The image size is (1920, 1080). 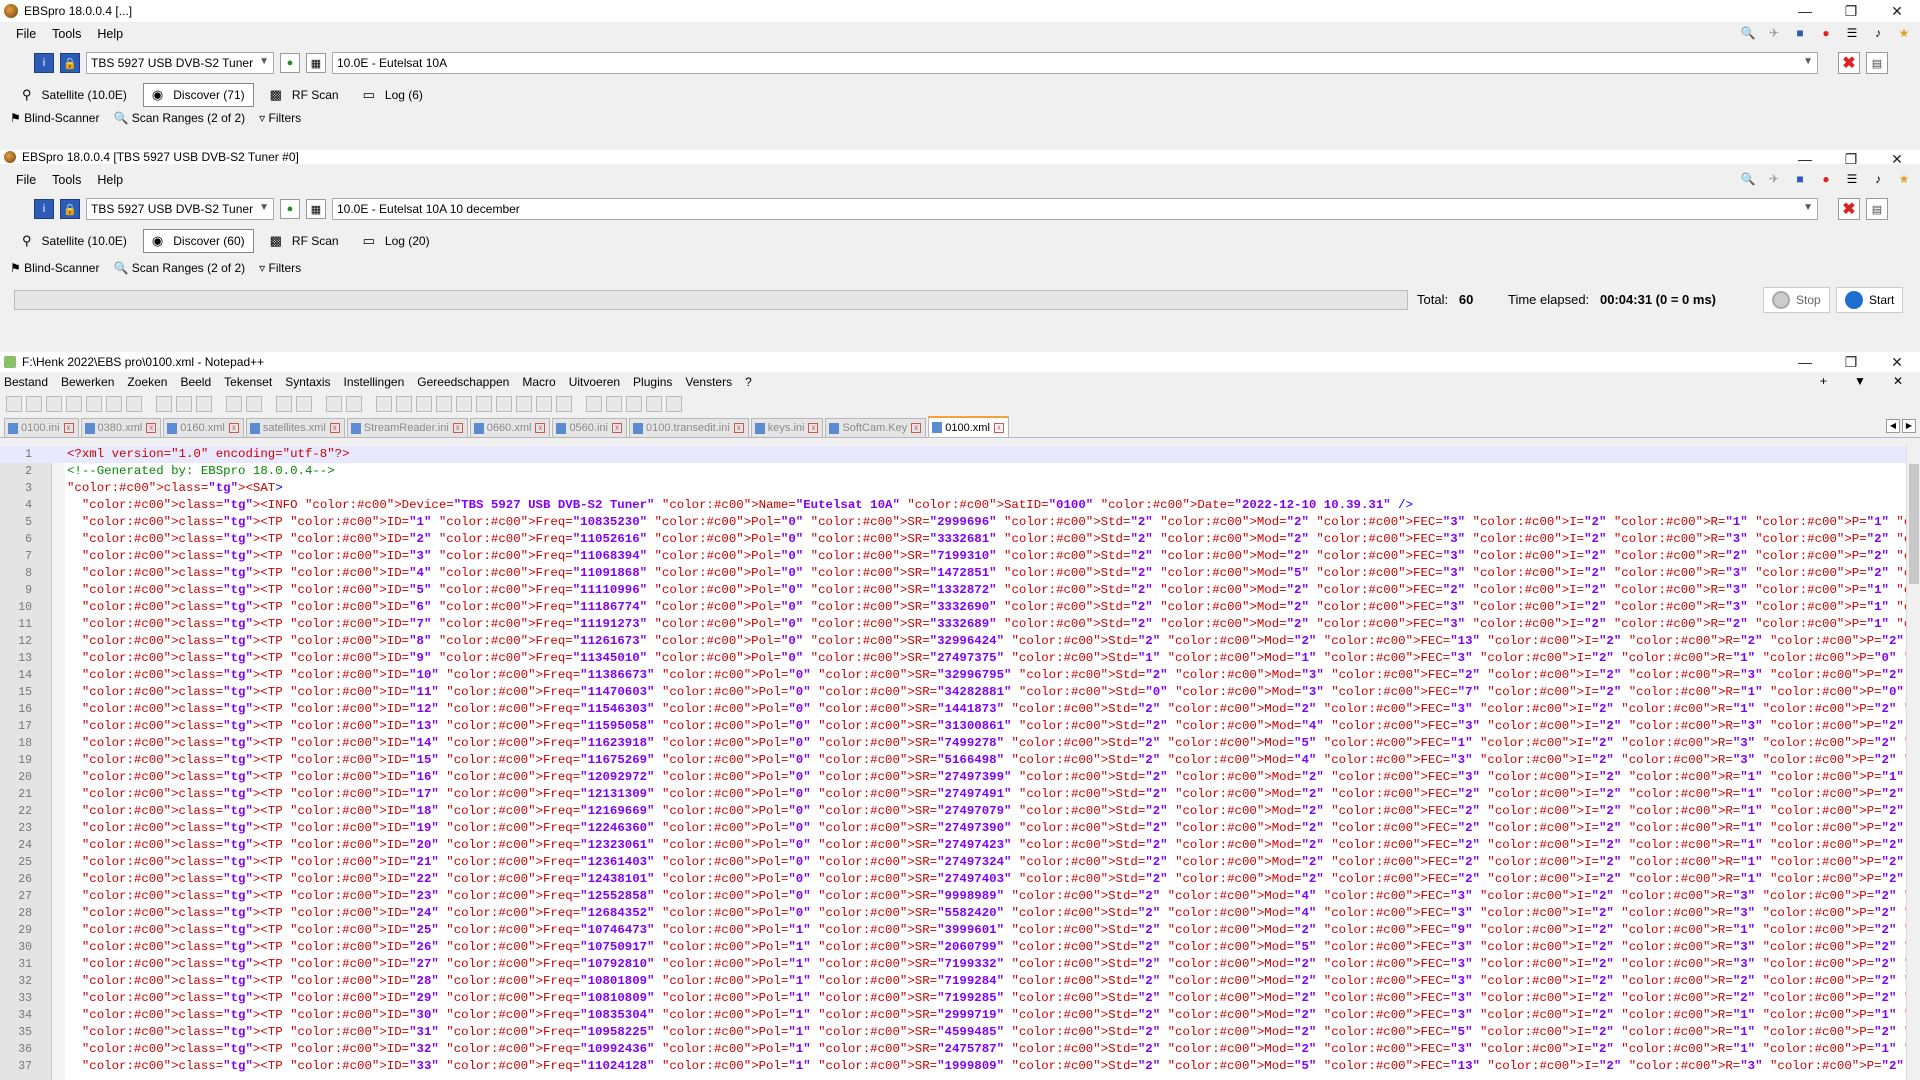 What do you see at coordinates (393, 95) in the screenshot?
I see `tab-log: ▭ Log (6)` at bounding box center [393, 95].